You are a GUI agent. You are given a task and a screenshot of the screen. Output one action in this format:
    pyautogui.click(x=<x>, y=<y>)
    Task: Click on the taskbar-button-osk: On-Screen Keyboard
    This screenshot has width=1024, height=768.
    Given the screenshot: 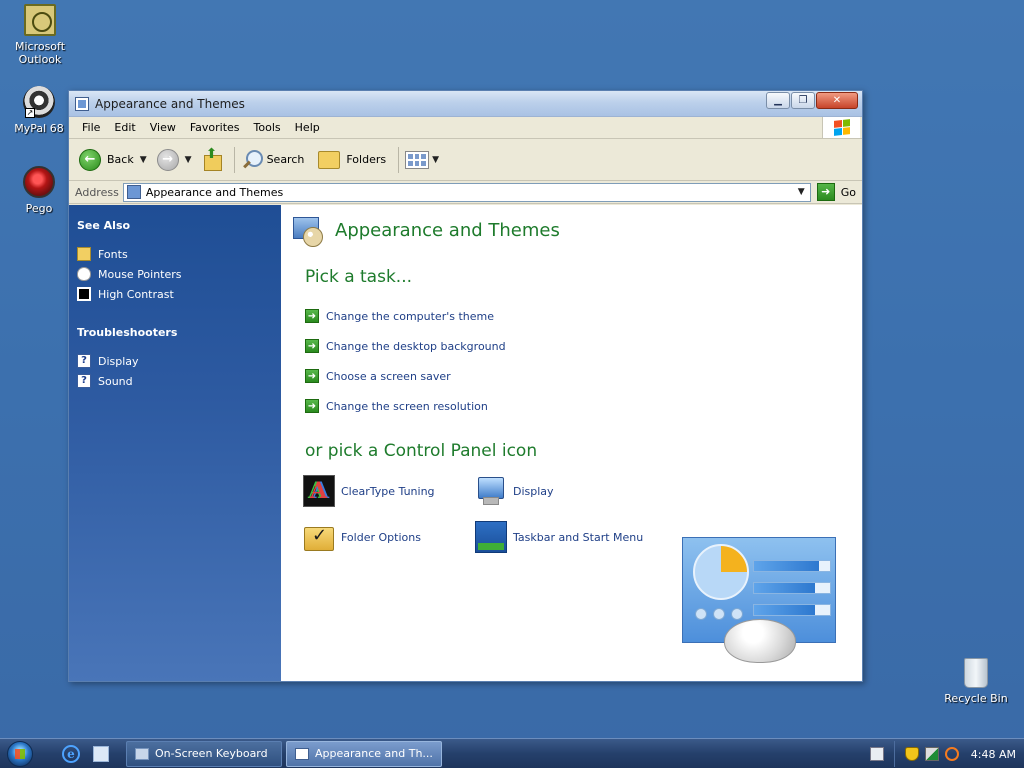 What is the action you would take?
    pyautogui.click(x=204, y=753)
    